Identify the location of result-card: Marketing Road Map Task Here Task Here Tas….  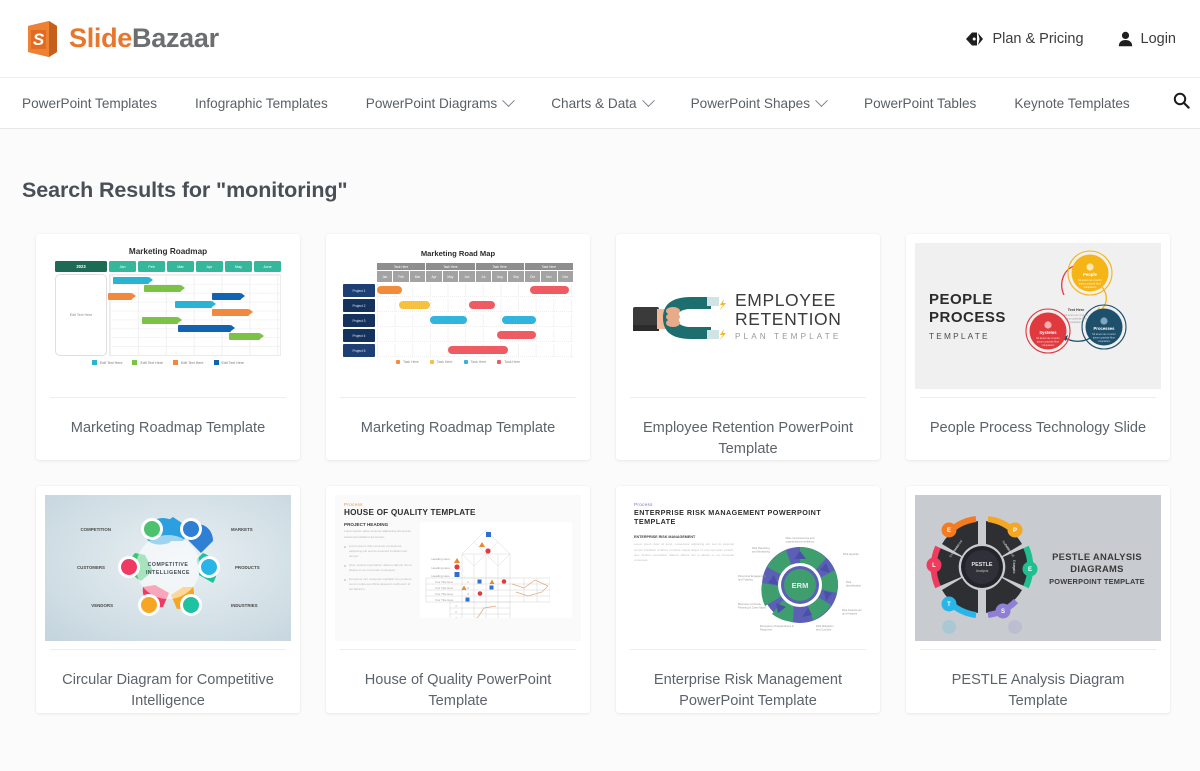
(458, 347).